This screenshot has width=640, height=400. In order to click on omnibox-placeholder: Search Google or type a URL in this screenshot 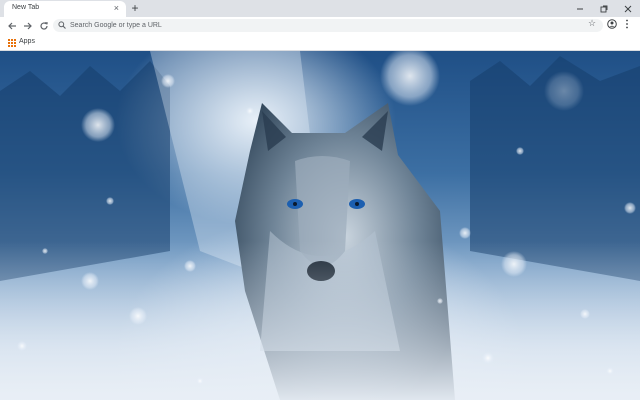, I will do `click(116, 25)`.